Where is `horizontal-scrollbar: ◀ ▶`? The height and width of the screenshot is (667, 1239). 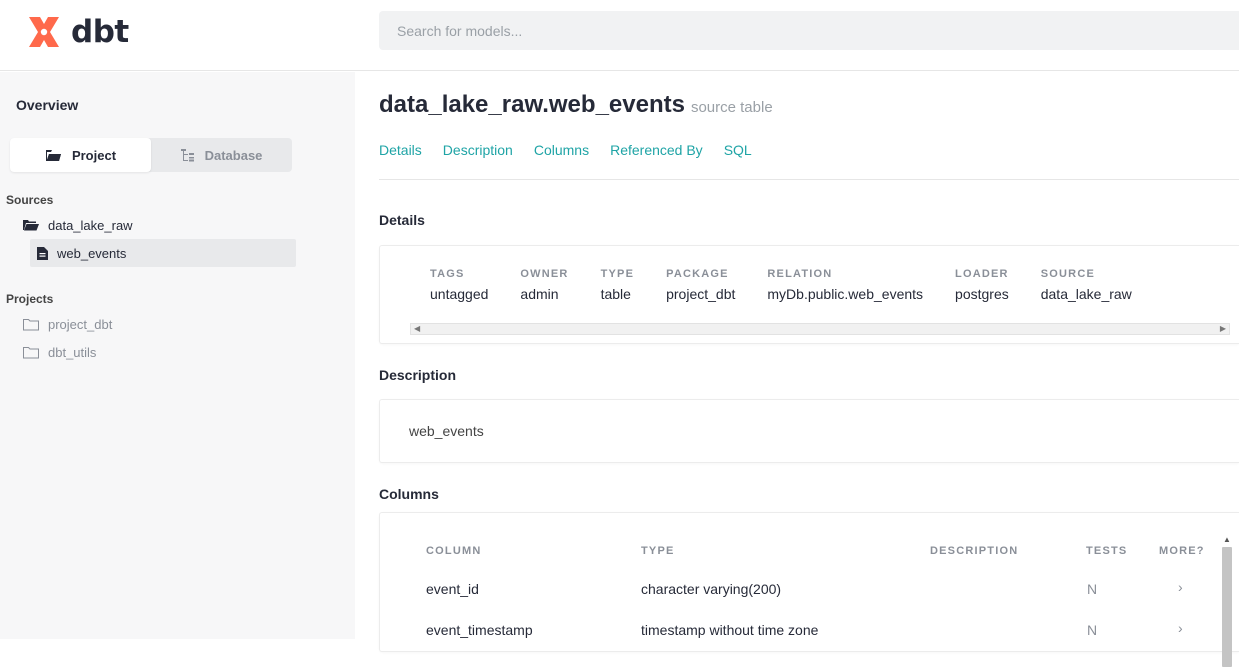 horizontal-scrollbar: ◀ ▶ is located at coordinates (820, 329).